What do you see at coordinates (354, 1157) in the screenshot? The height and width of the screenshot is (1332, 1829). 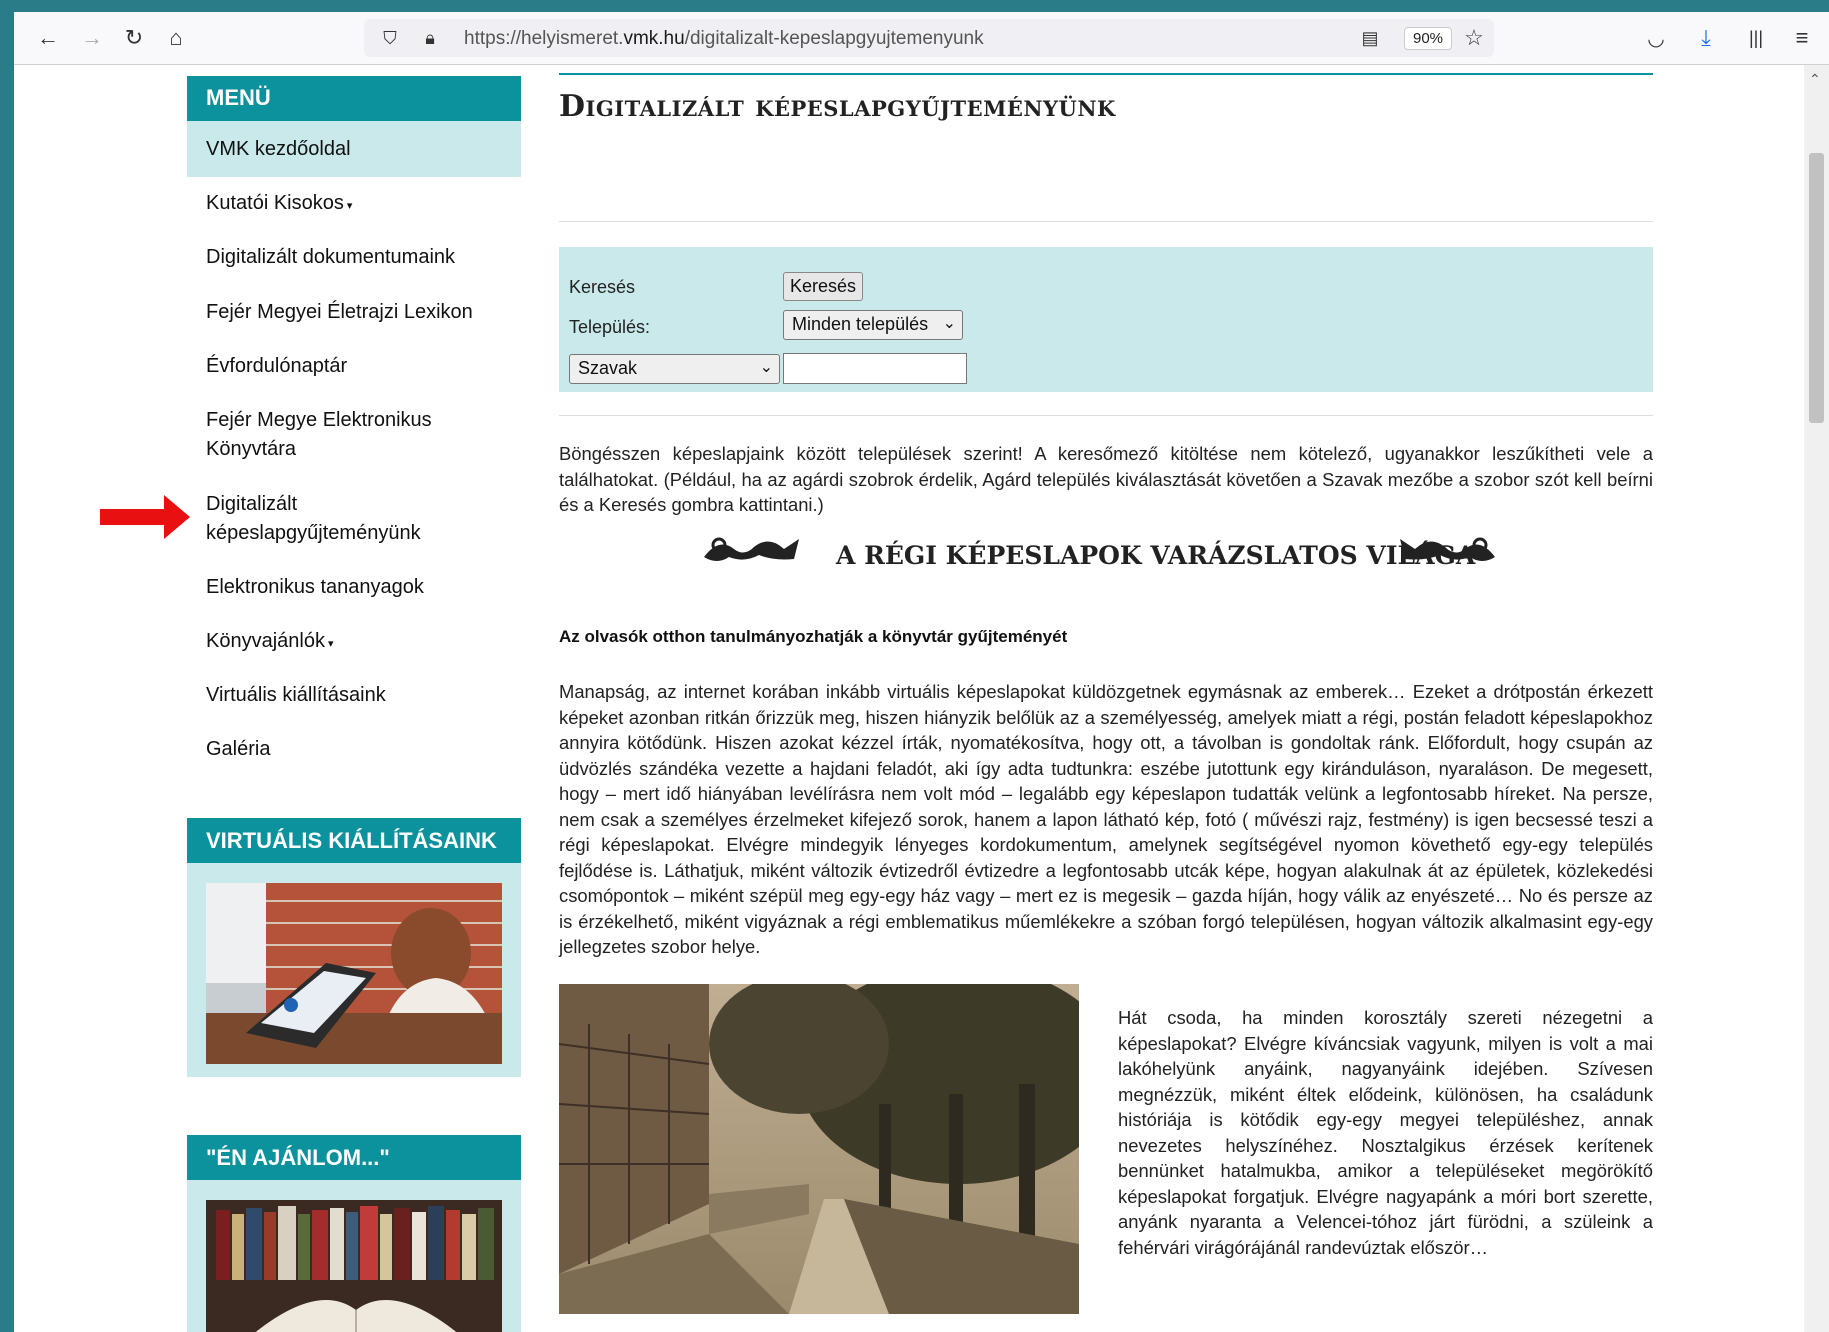 I see `widget-en-ajanlom-title: "ÉN AJÁNLOM..."` at bounding box center [354, 1157].